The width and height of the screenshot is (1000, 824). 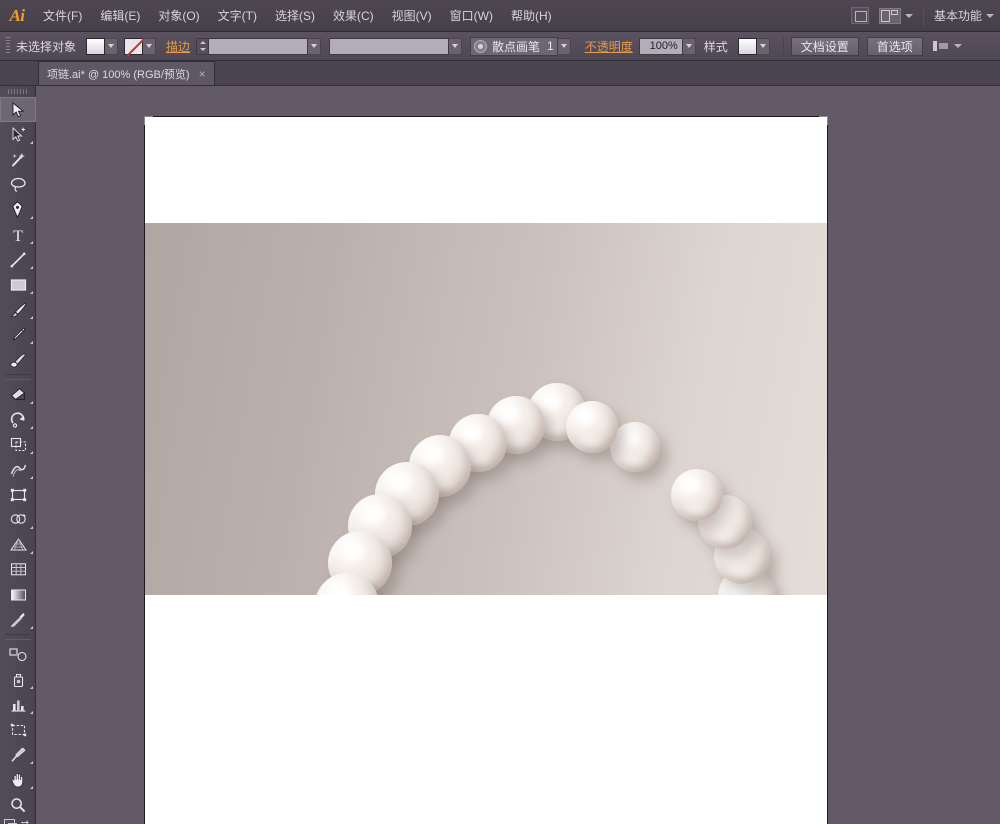 What do you see at coordinates (456, 46) in the screenshot?
I see `stroke-profile-chevron-icon` at bounding box center [456, 46].